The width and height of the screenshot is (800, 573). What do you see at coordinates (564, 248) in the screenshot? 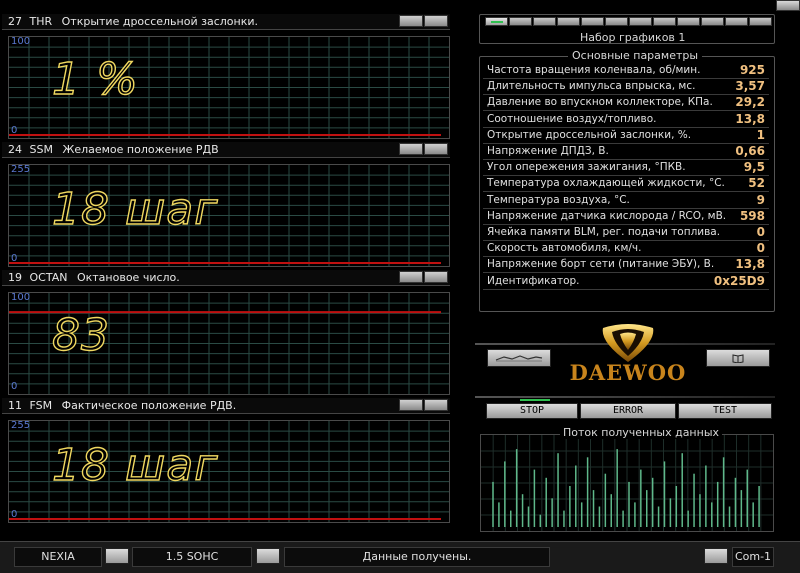
I see `param-label: Скорость автомобиля, км/ч.` at bounding box center [564, 248].